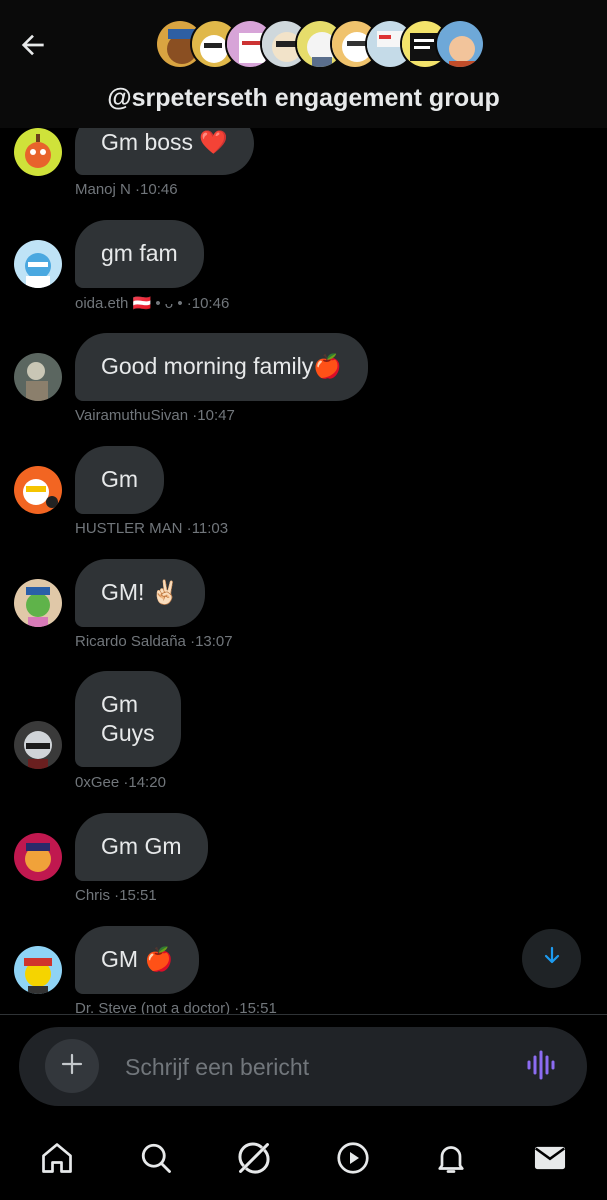 The image size is (607, 1200). I want to click on mail-icon, so click(550, 1160).